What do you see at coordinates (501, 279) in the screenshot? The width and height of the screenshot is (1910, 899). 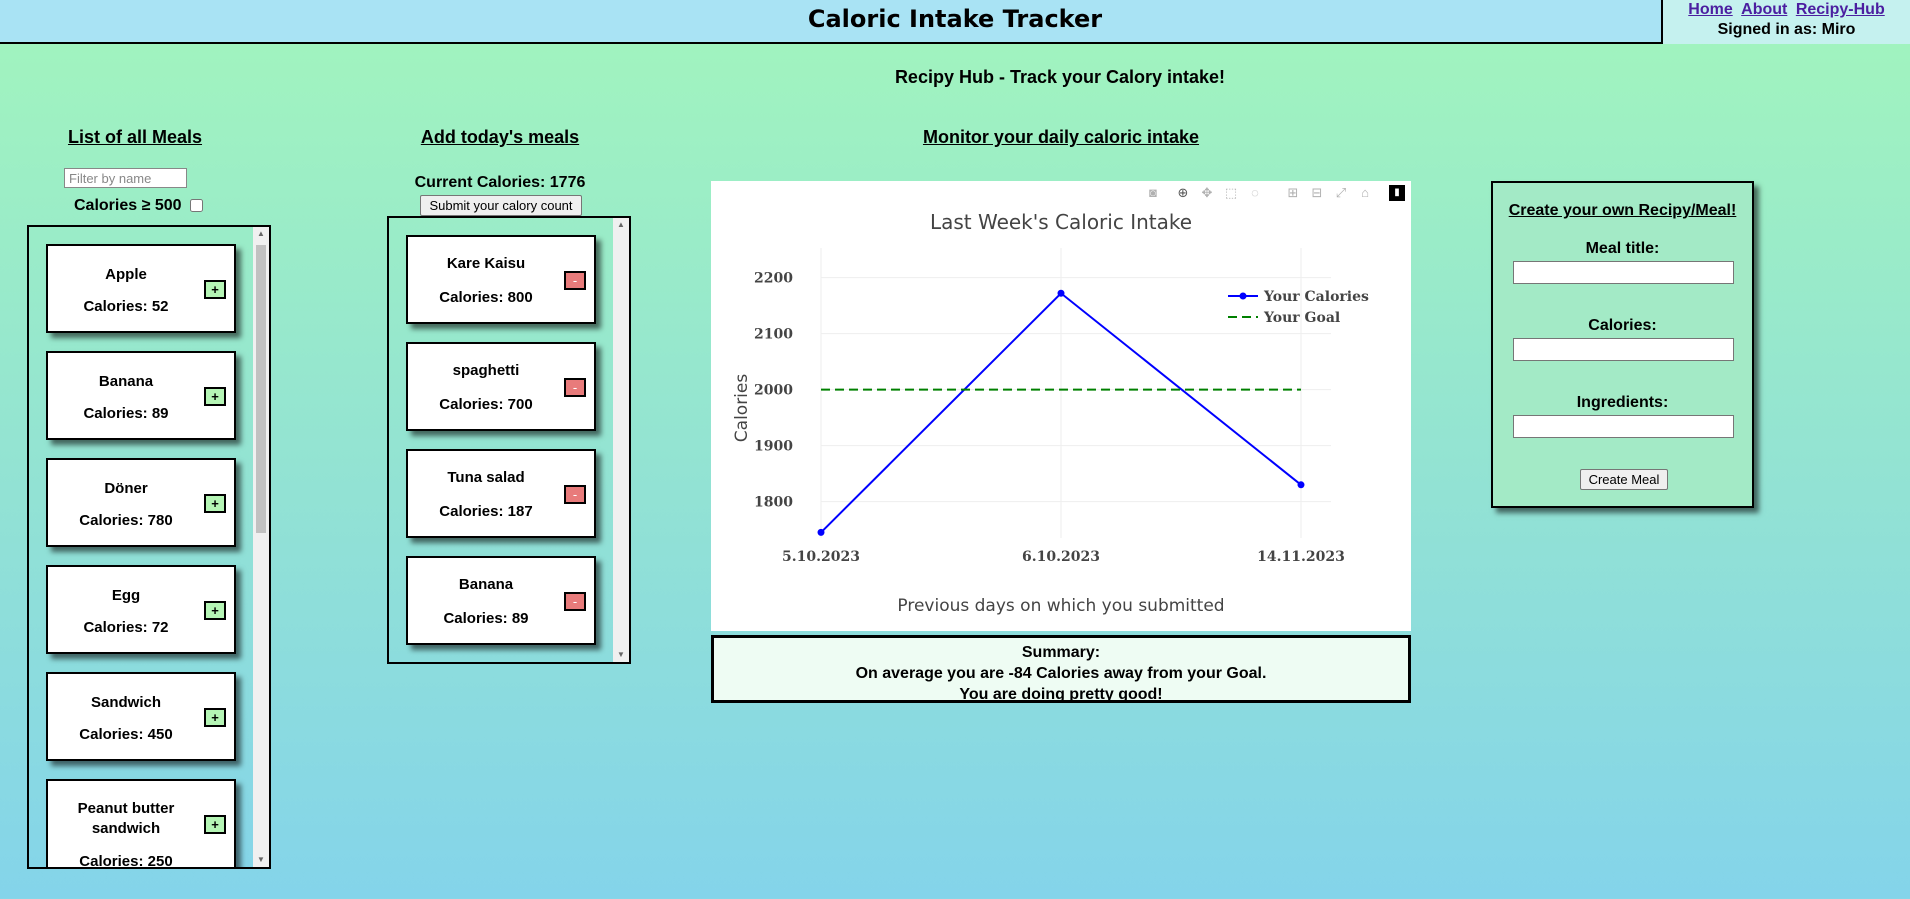 I see `today-meal-card: Kare Kaisu Calories: 800 -` at bounding box center [501, 279].